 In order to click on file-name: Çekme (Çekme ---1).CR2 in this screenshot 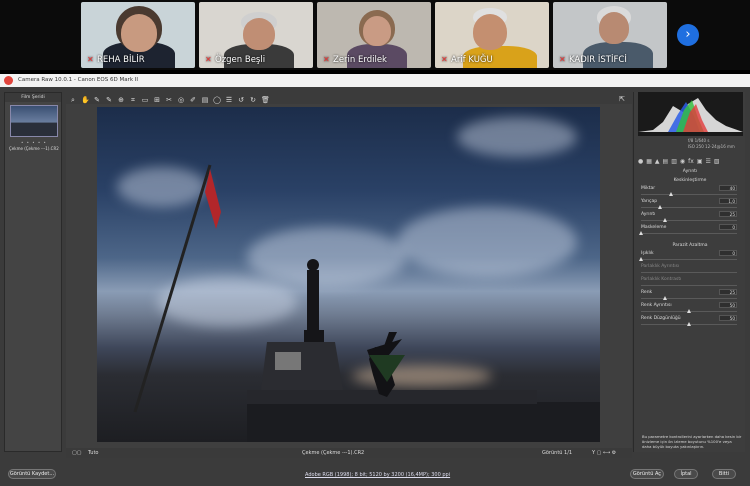, I will do `click(333, 453)`.